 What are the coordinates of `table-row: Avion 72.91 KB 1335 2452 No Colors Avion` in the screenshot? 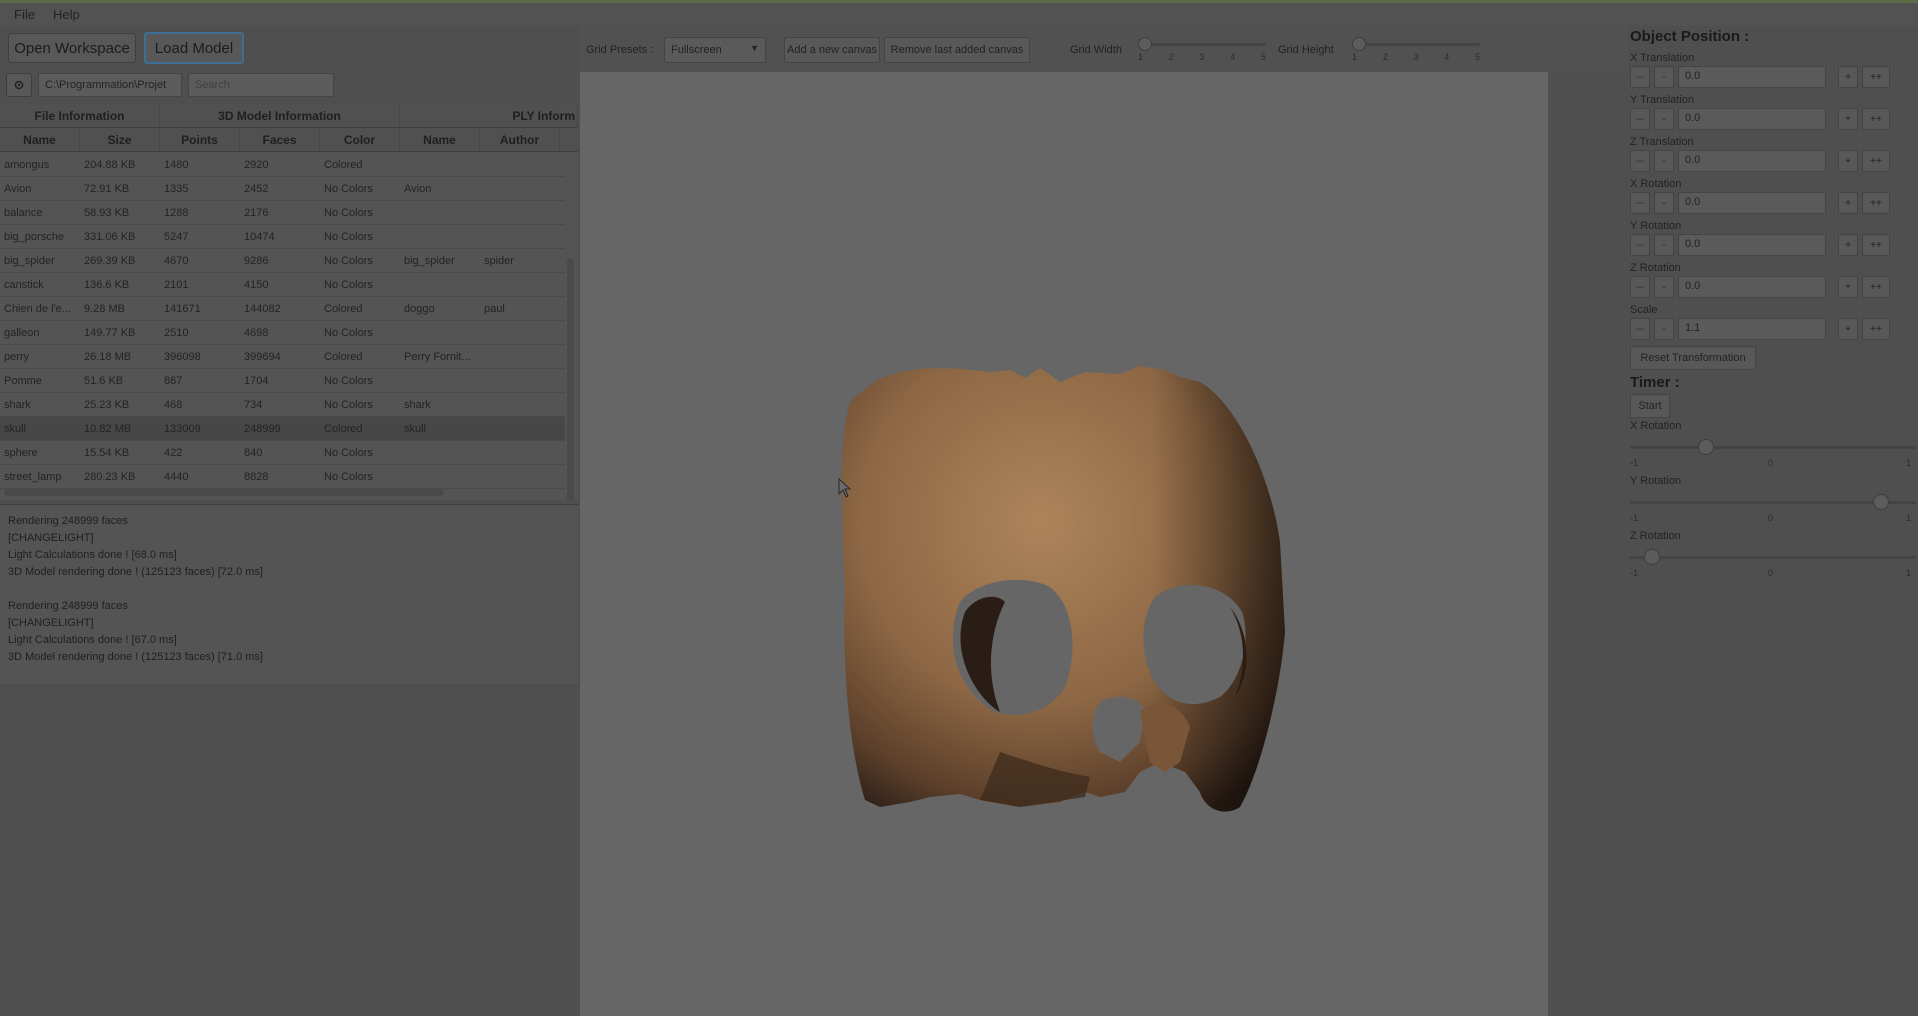 It's located at (282, 189).